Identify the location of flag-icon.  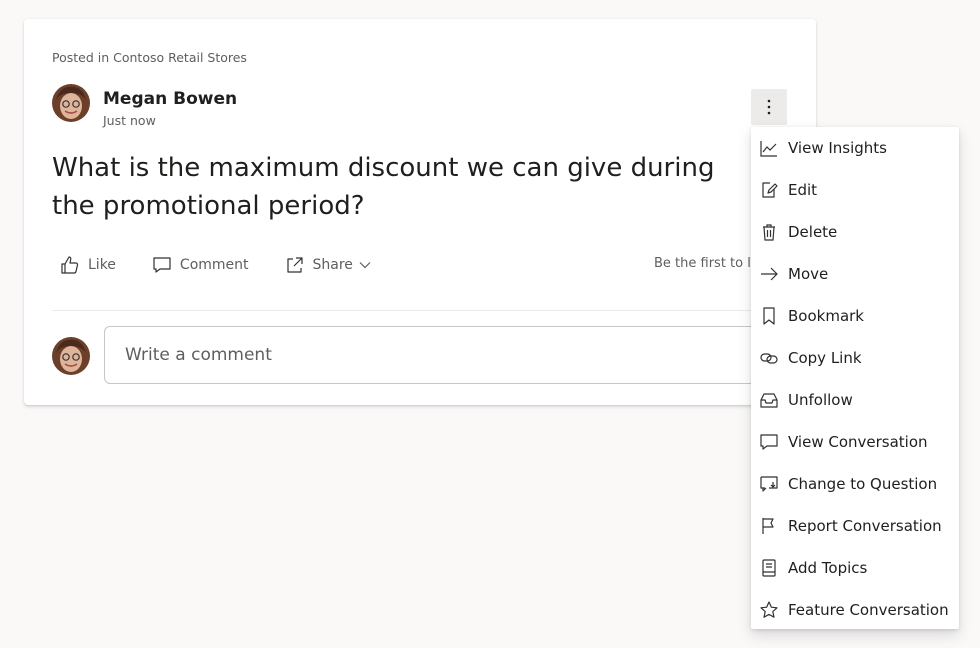
(769, 526).